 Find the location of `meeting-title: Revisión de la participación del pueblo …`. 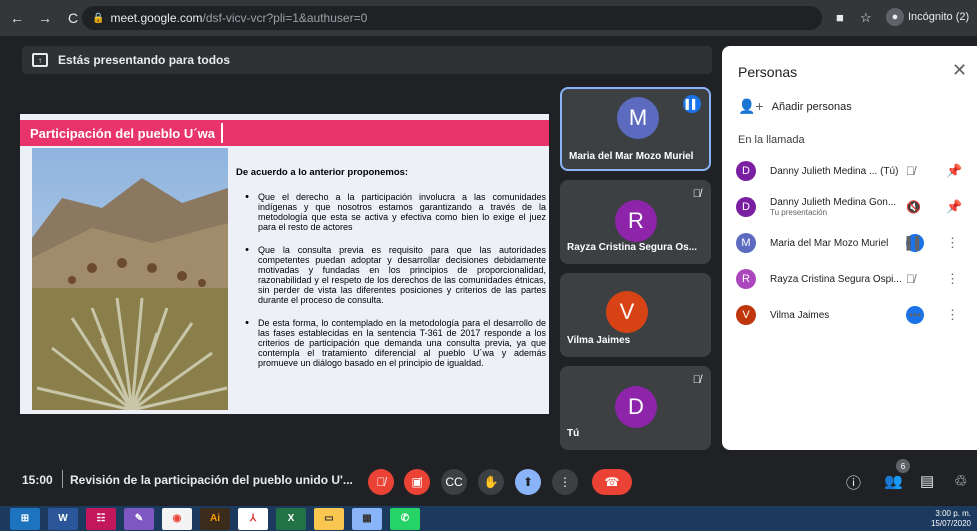

meeting-title: Revisión de la participación del pueblo … is located at coordinates (211, 480).